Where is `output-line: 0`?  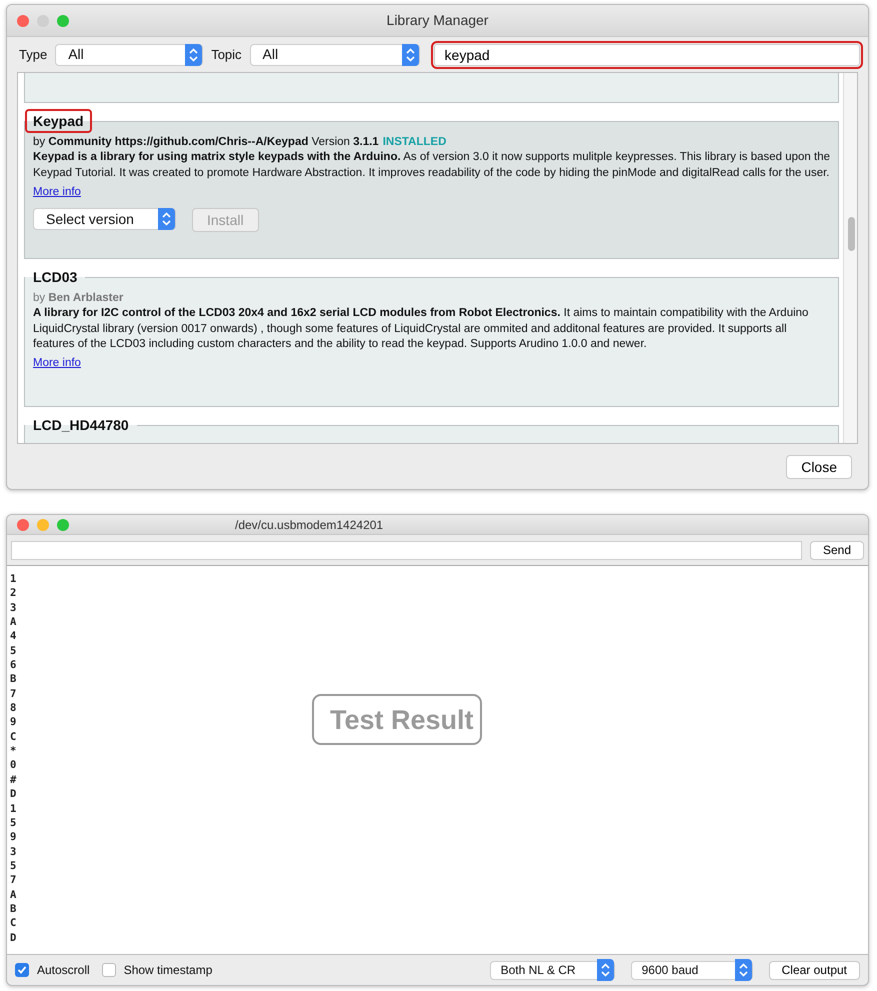
output-line: 0 is located at coordinates (14, 765).